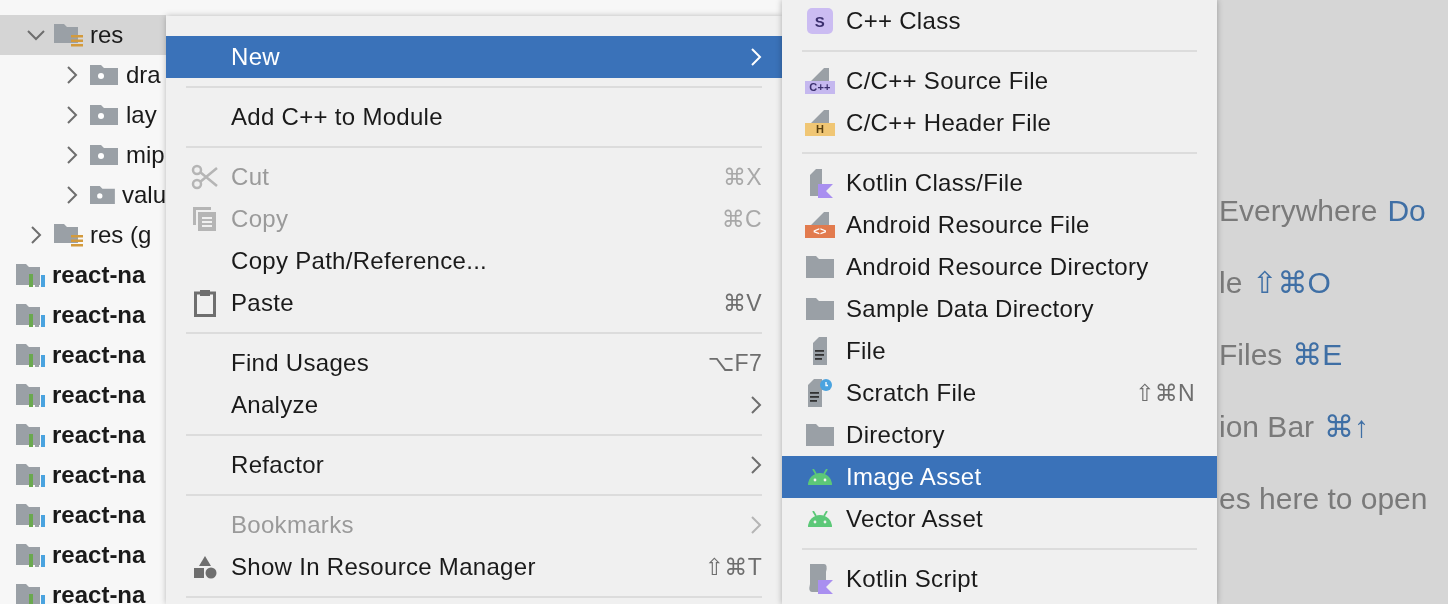  What do you see at coordinates (999, 477) in the screenshot?
I see `menu-item: Image Asset` at bounding box center [999, 477].